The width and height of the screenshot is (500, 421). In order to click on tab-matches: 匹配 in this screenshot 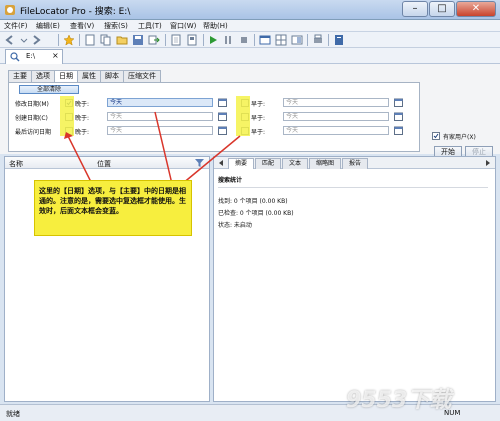, I will do `click(268, 163)`.